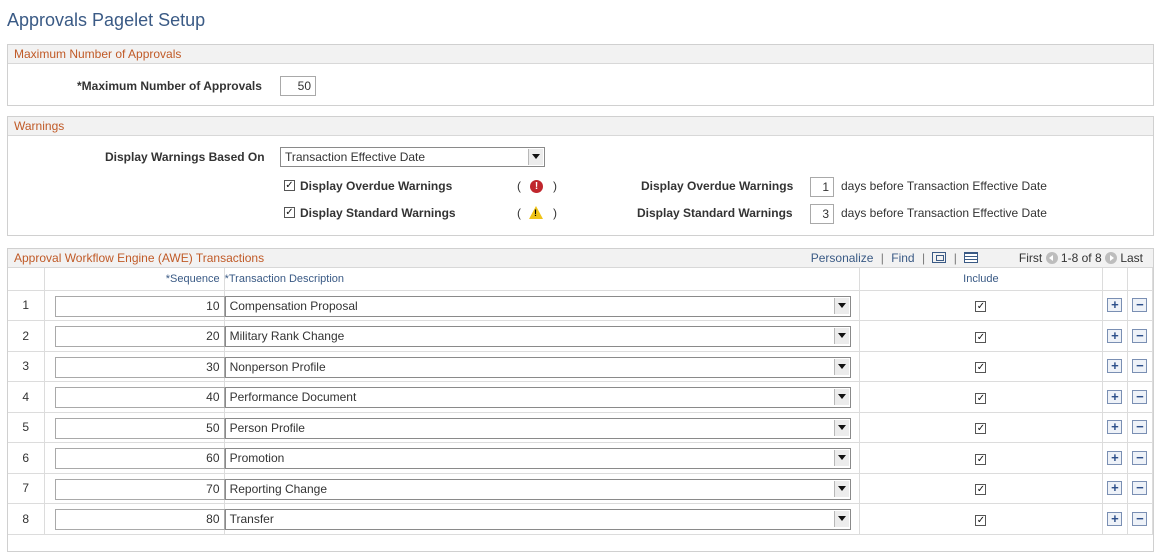 This screenshot has height=554, width=1154. What do you see at coordinates (277, 366) in the screenshot?
I see `transaction-description-value: Nonperson Profile` at bounding box center [277, 366].